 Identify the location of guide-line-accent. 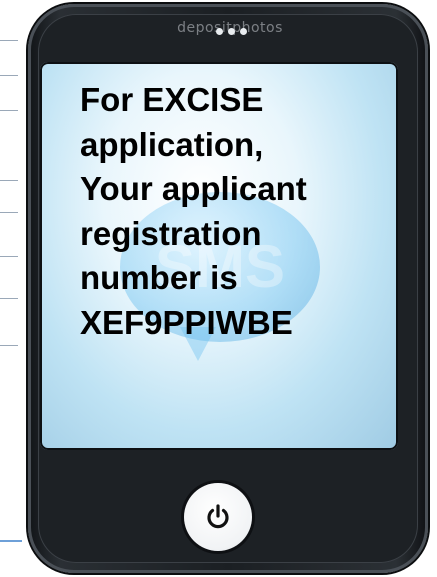
(11, 541).